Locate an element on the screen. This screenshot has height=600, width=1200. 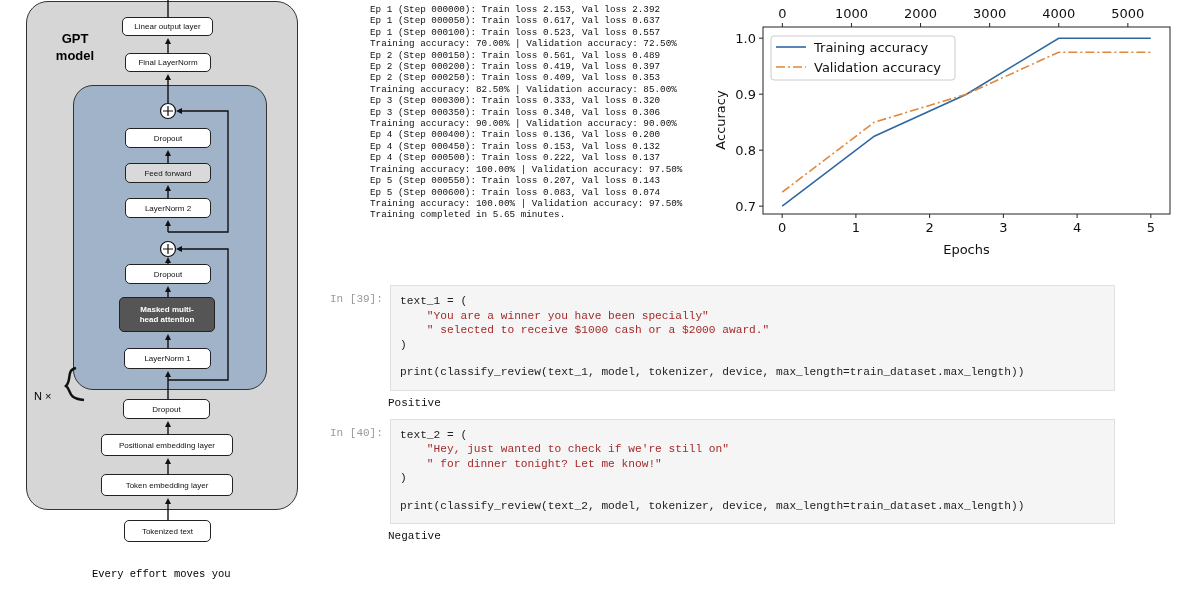
y-tick-label: 0.8 is located at coordinates (745, 151).